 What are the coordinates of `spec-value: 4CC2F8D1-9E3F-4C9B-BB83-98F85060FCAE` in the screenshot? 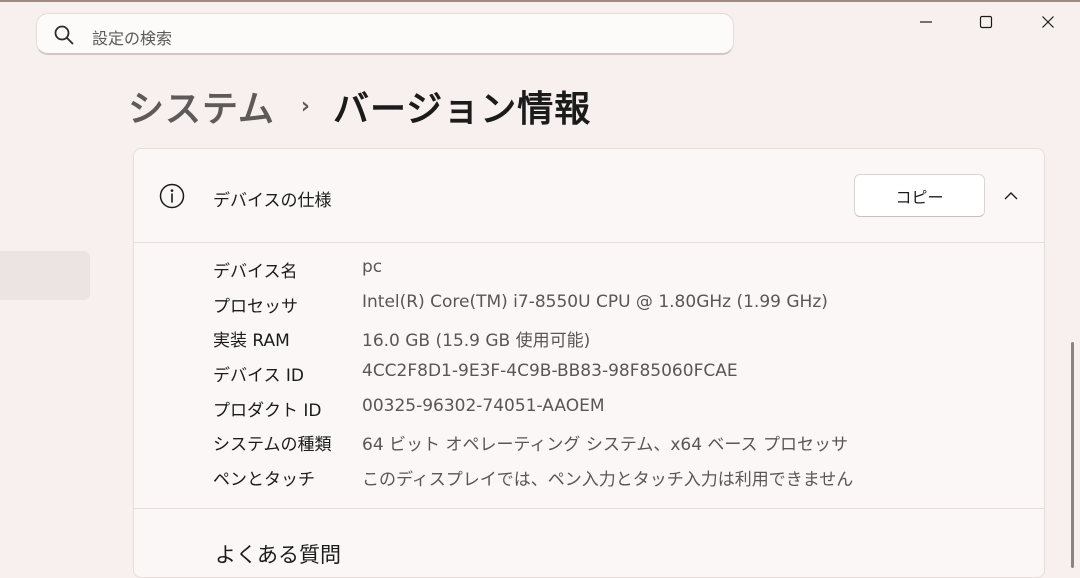 It's located at (550, 371).